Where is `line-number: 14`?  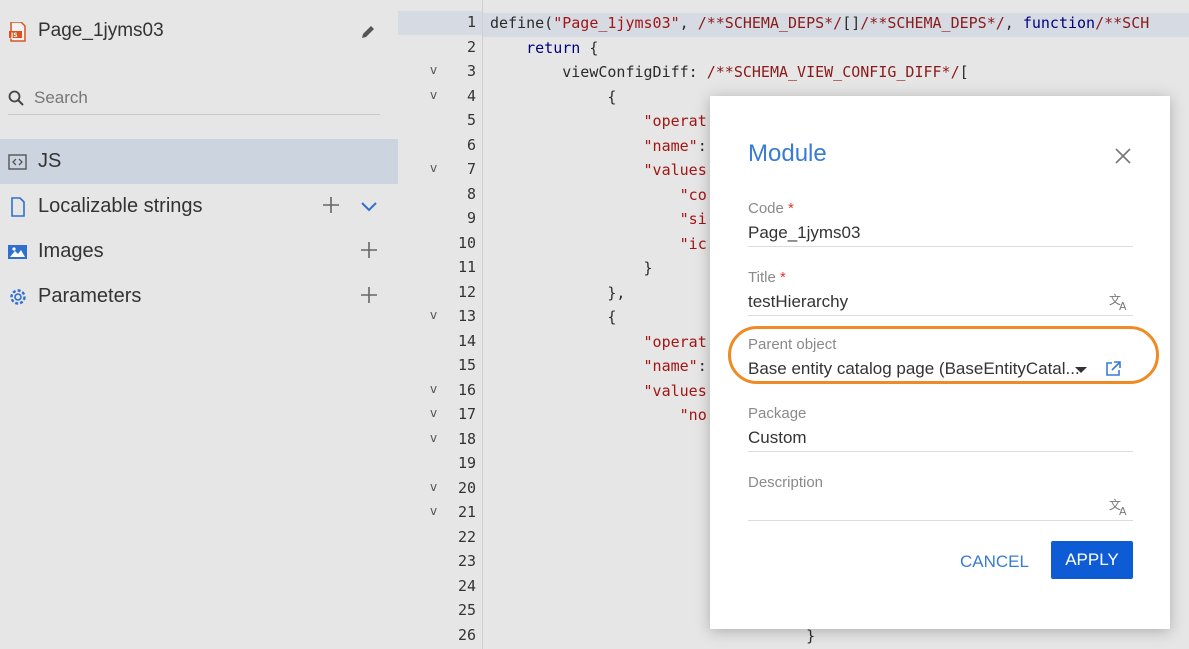 line-number: 14 is located at coordinates (466, 340).